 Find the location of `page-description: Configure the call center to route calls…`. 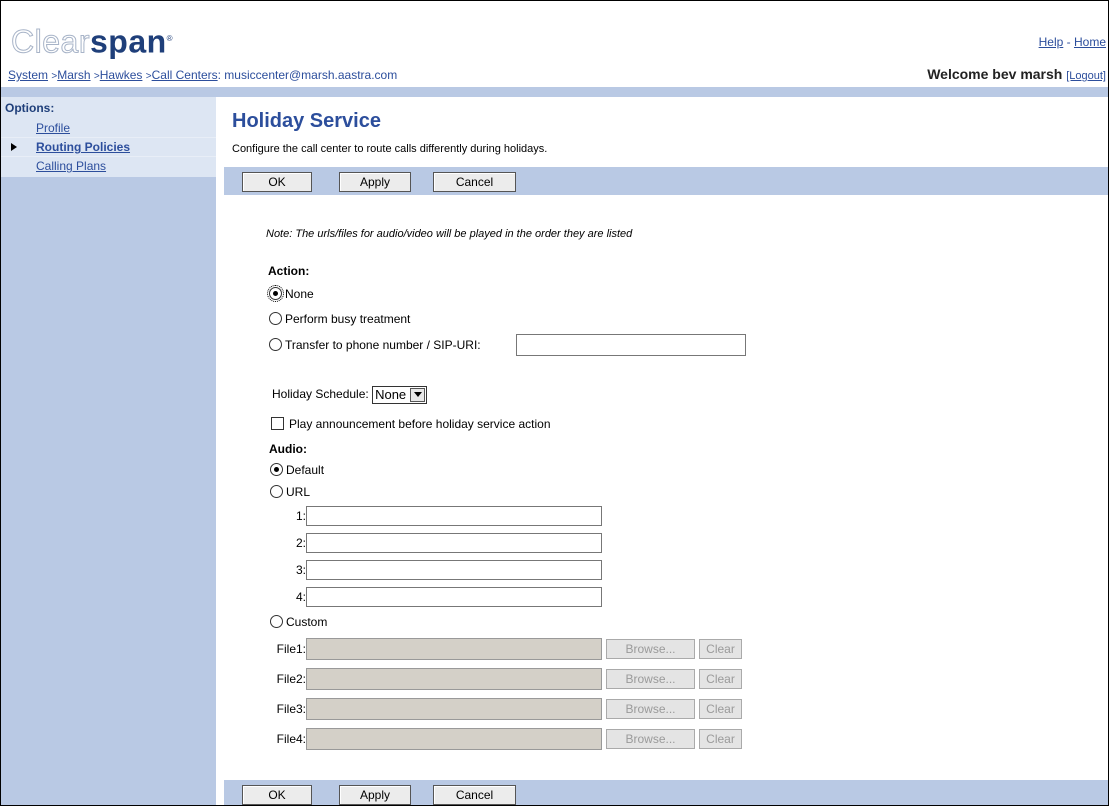

page-description: Configure the call center to route calls… is located at coordinates (390, 149).